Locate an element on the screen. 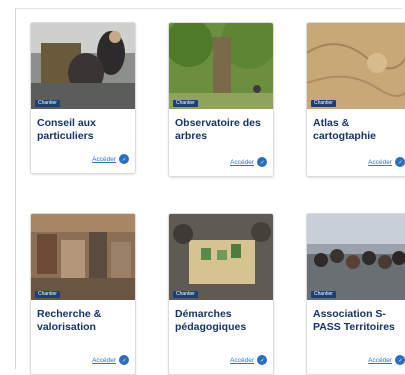 Image resolution: width=405 pixels, height=375 pixels. card-demarches-pedagogiques: Chantier Démarches pédagogiques Accéder is located at coordinates (221, 294).